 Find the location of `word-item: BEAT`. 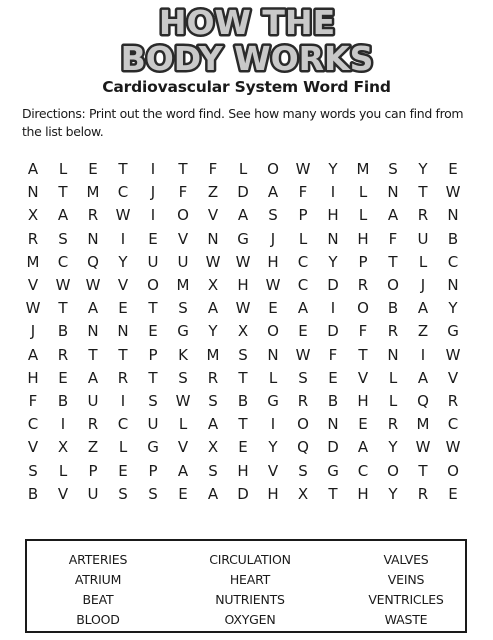

word-item: BEAT is located at coordinates (98, 599).